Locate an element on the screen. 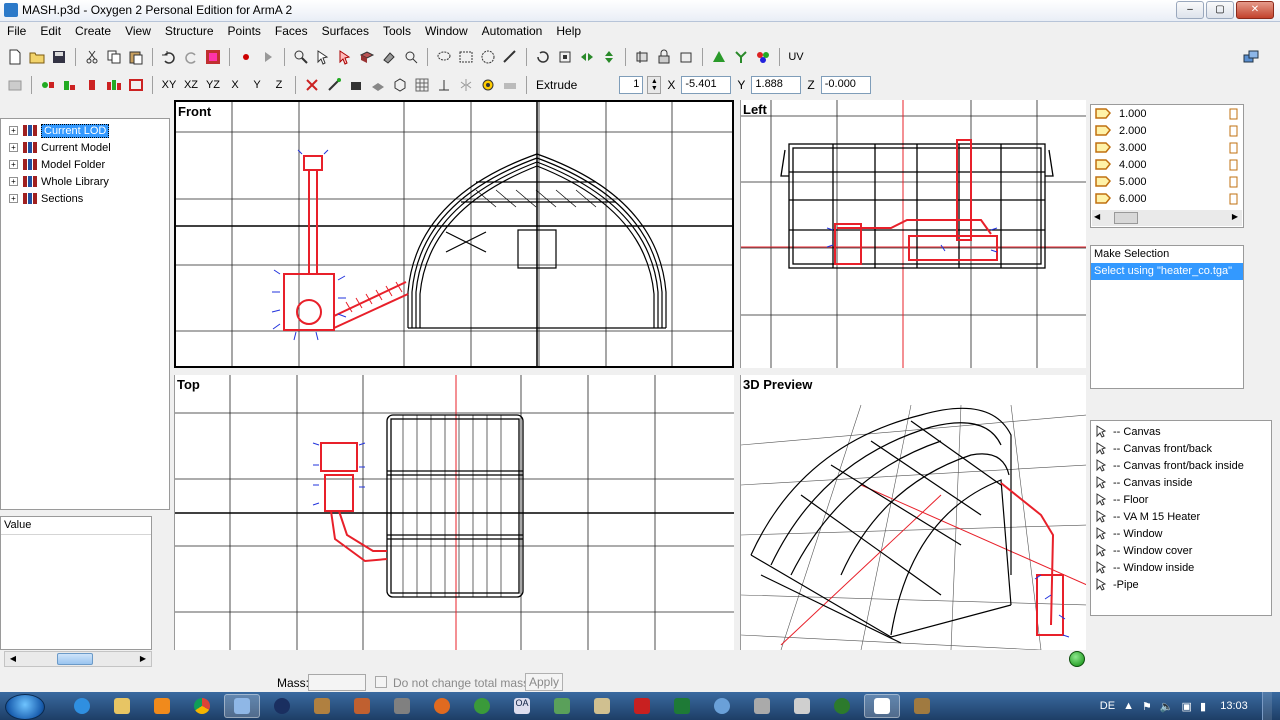 This screenshot has height=720, width=1280. copy-icon is located at coordinates (114, 57).